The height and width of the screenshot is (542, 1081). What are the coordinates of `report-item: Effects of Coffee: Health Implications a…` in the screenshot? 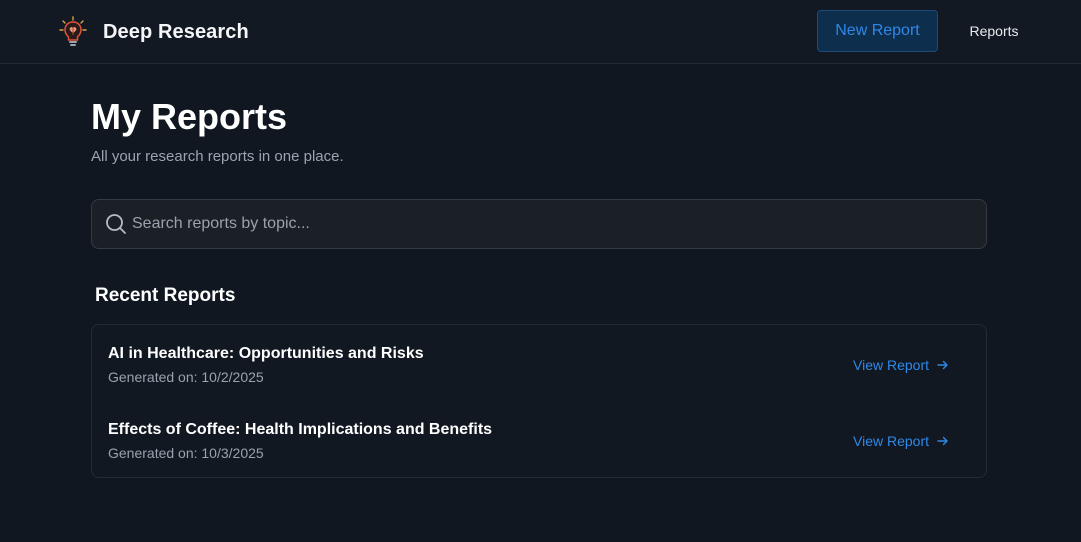 It's located at (539, 439).